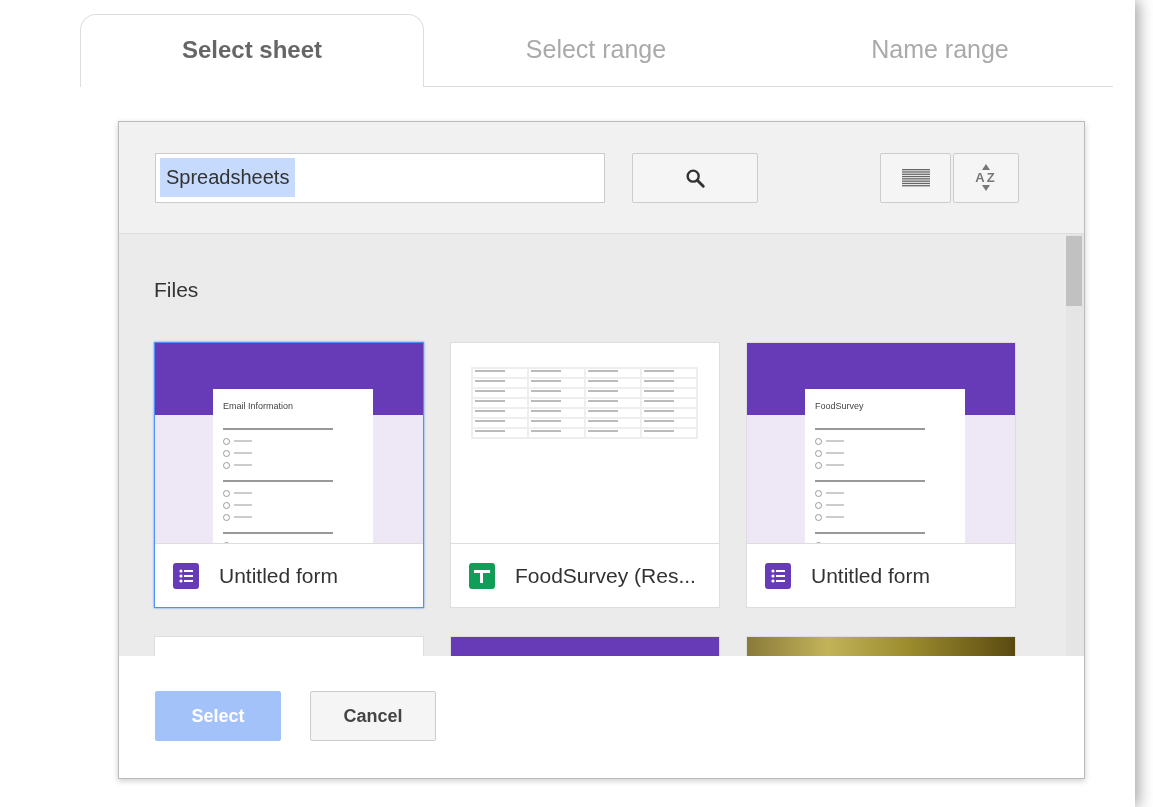 This screenshot has height=807, width=1153. What do you see at coordinates (1074, 271) in the screenshot?
I see `scrollbar-thumb` at bounding box center [1074, 271].